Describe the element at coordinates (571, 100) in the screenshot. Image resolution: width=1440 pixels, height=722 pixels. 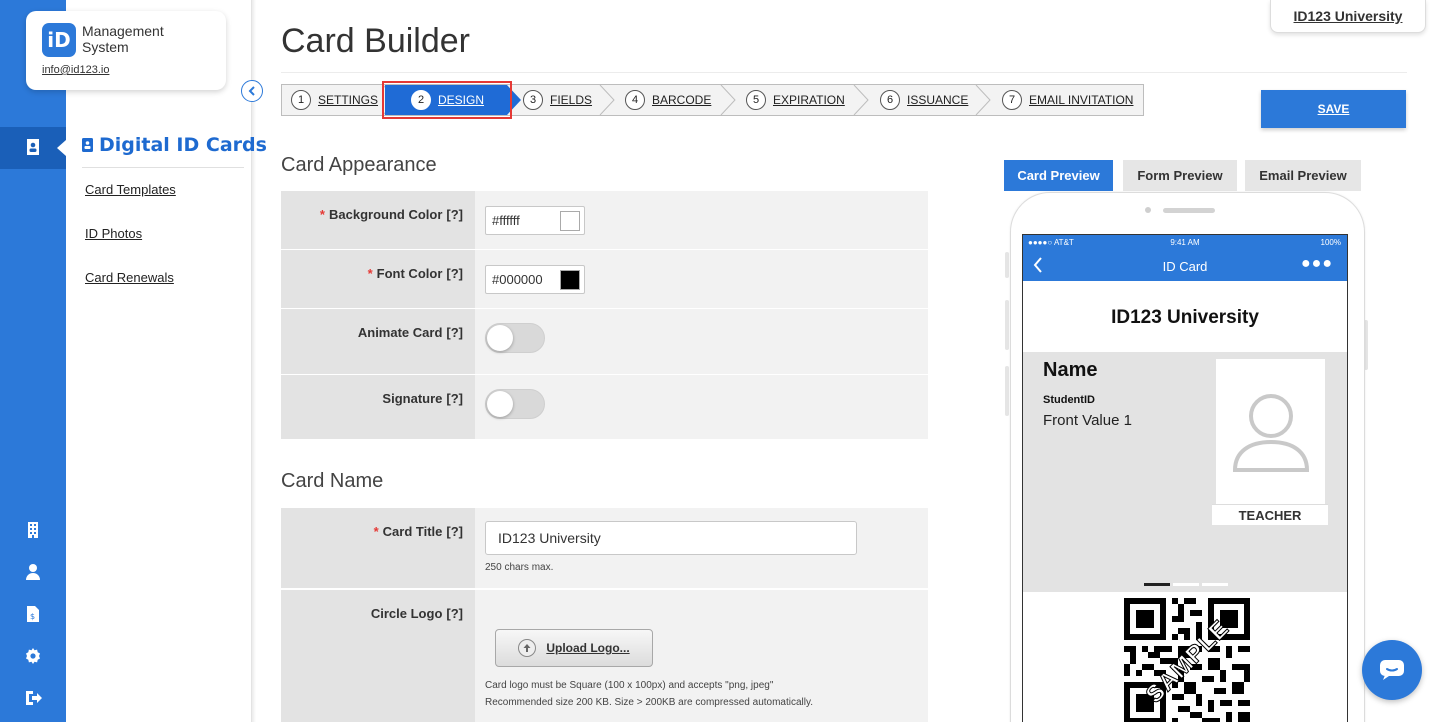
I see `step-label: FIELDS` at that location.